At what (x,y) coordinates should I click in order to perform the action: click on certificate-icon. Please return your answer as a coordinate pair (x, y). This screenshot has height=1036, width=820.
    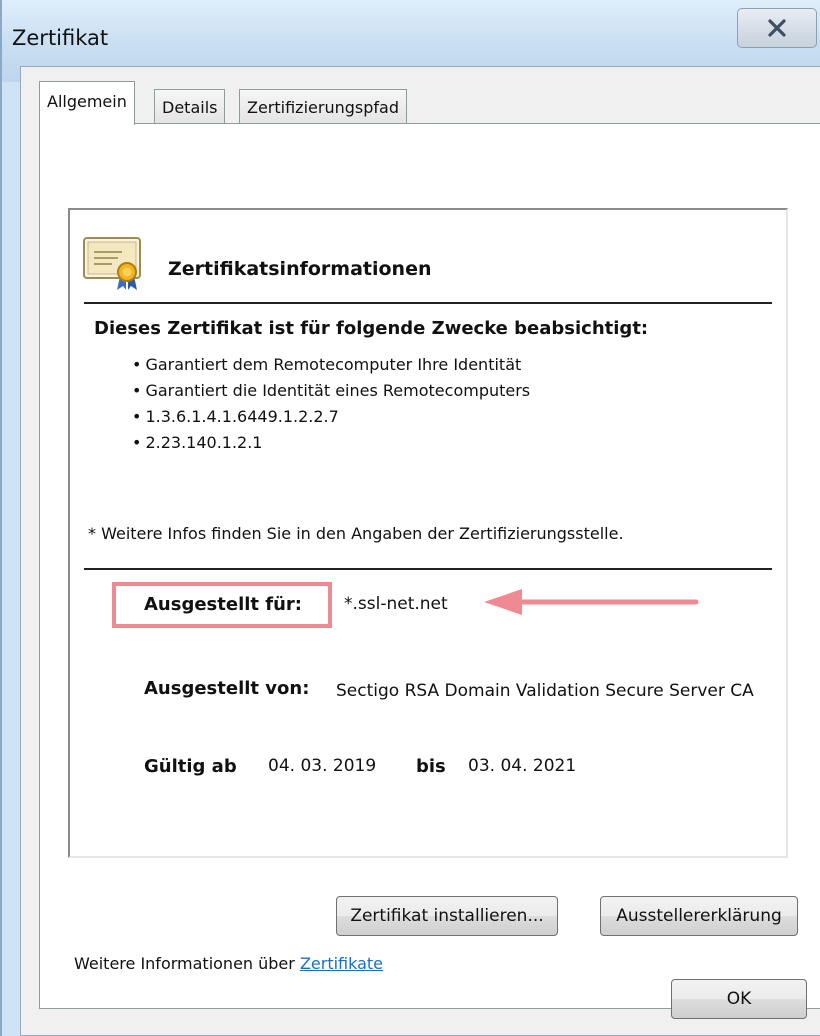
    Looking at the image, I should click on (112, 263).